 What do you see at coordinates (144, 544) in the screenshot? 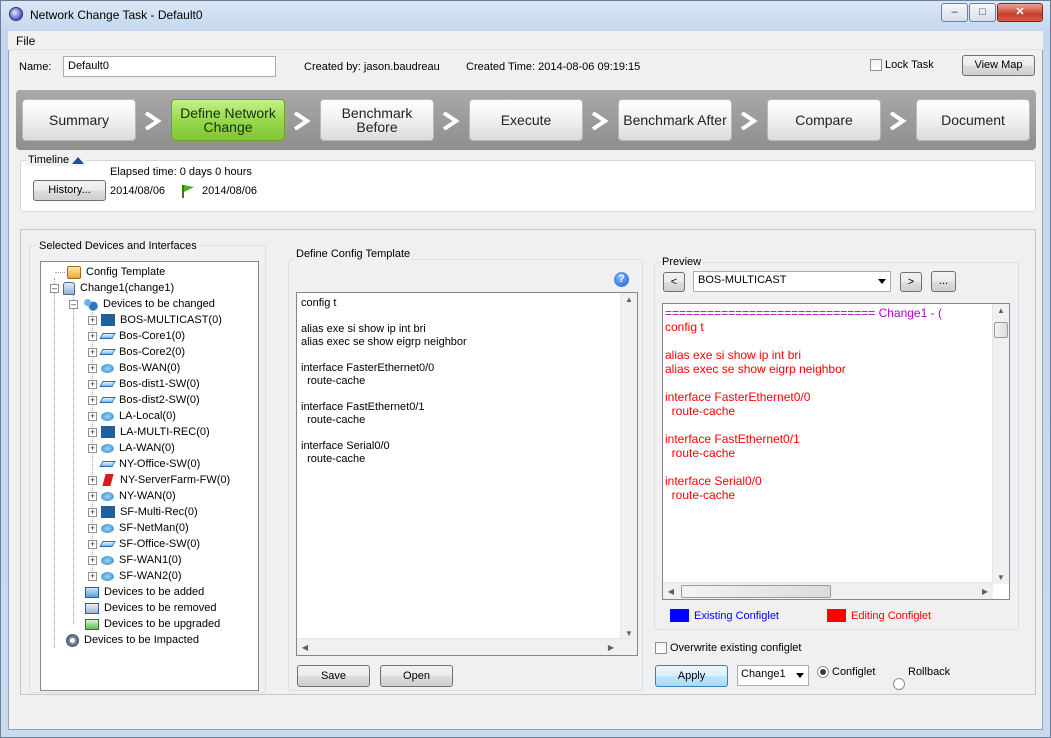
I see `tree-device: + SF-Office-SW(0)` at bounding box center [144, 544].